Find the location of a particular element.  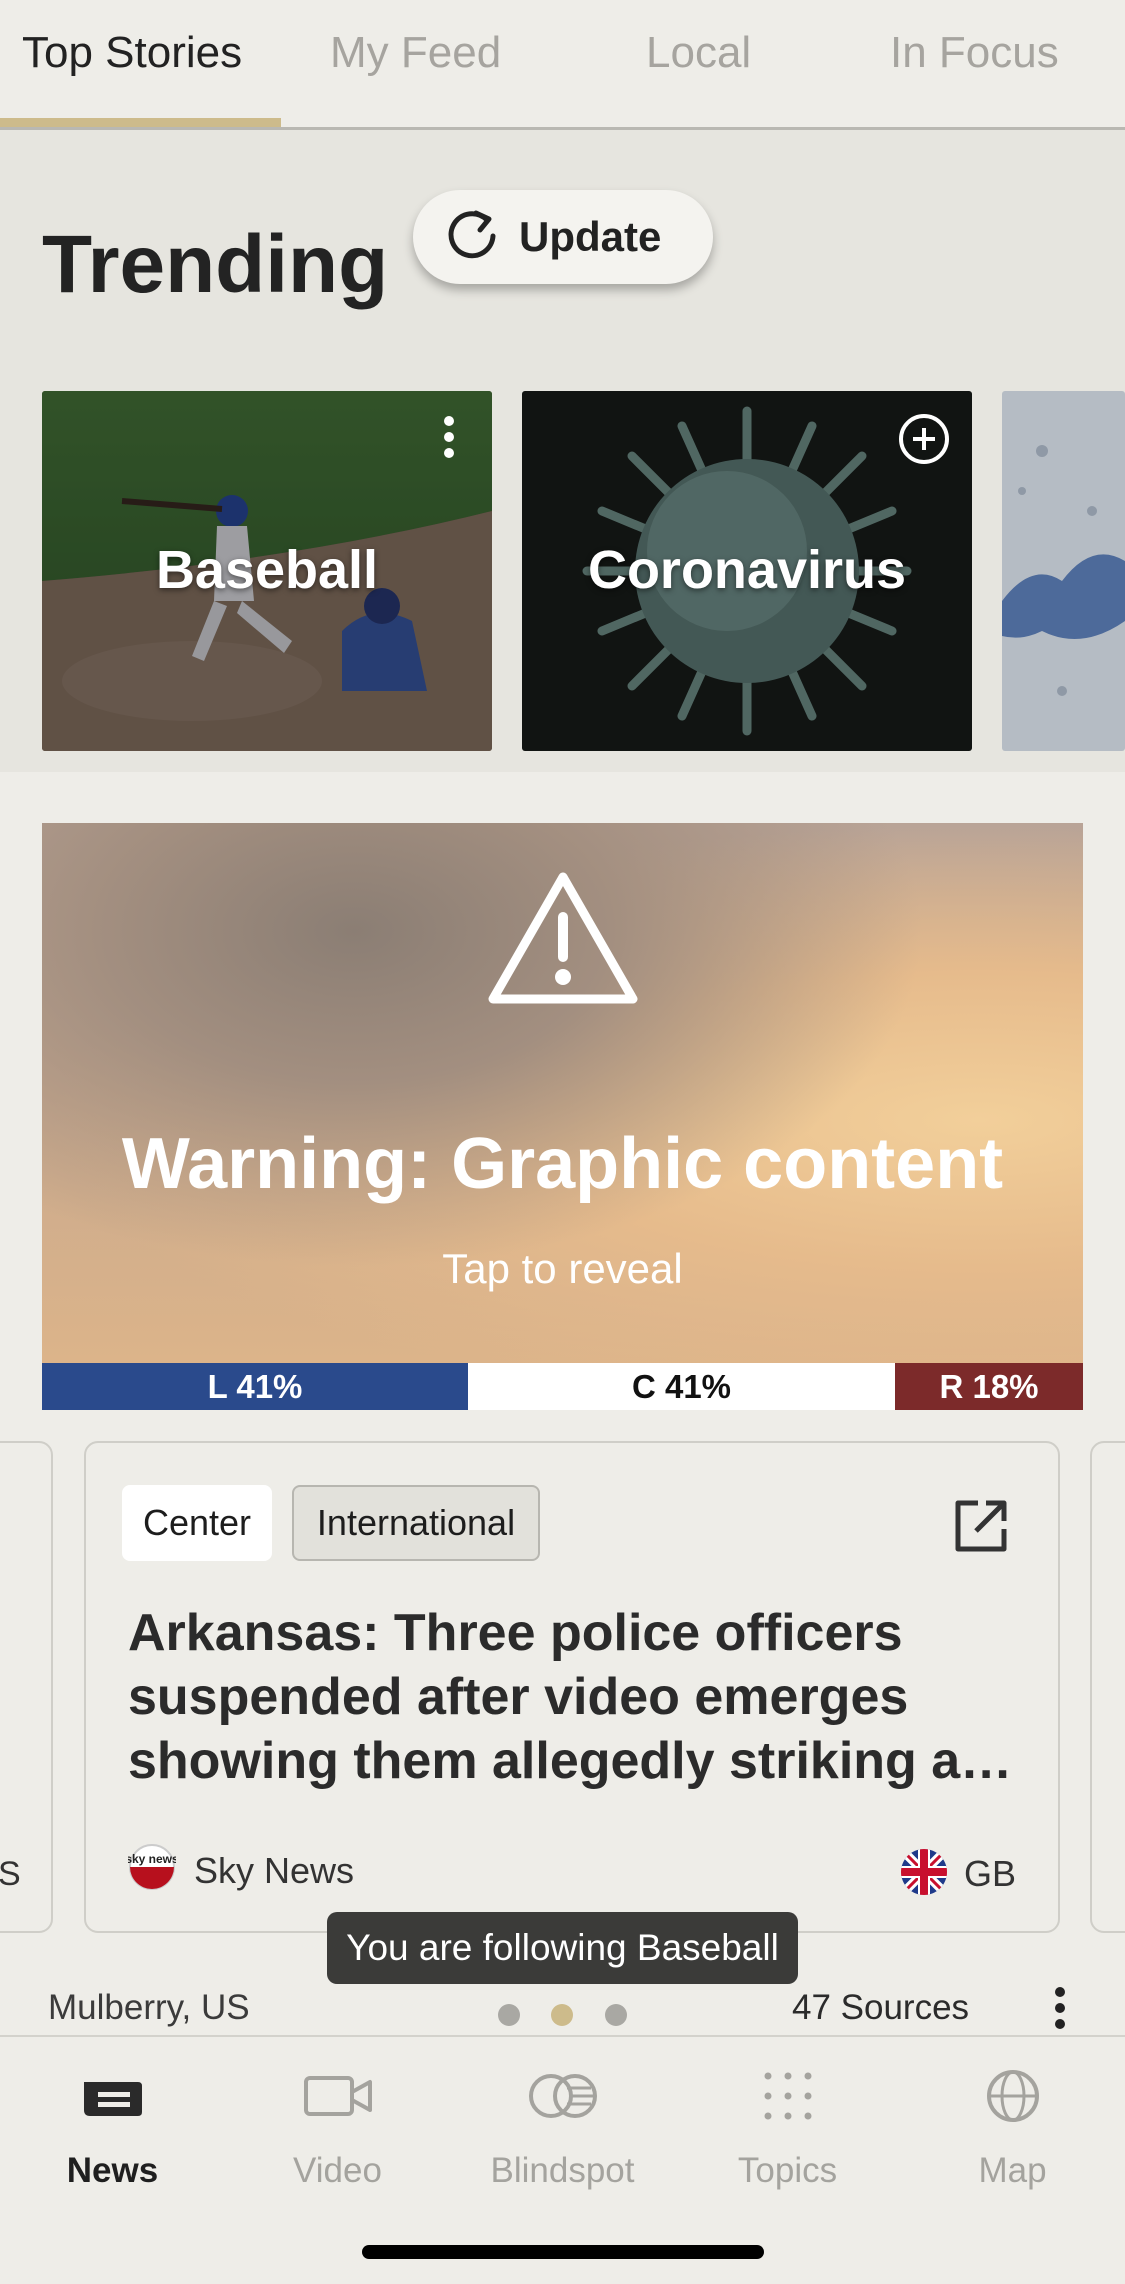

warning-title: Warning: Graphic content is located at coordinates (562, 1164).